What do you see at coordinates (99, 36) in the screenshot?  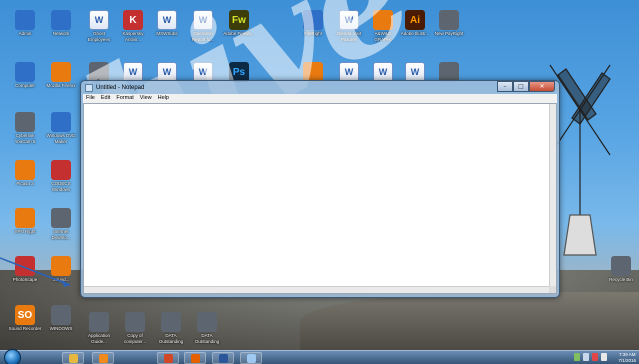 I see `desktop-icon-label: Ghost Employees` at bounding box center [99, 36].